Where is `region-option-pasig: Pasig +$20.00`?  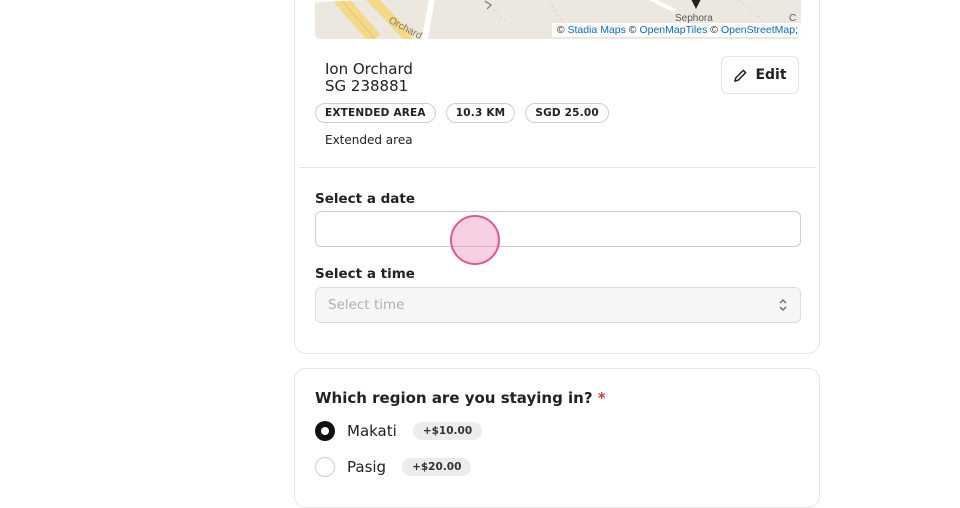
region-option-pasig: Pasig +$20.00 is located at coordinates (393, 467).